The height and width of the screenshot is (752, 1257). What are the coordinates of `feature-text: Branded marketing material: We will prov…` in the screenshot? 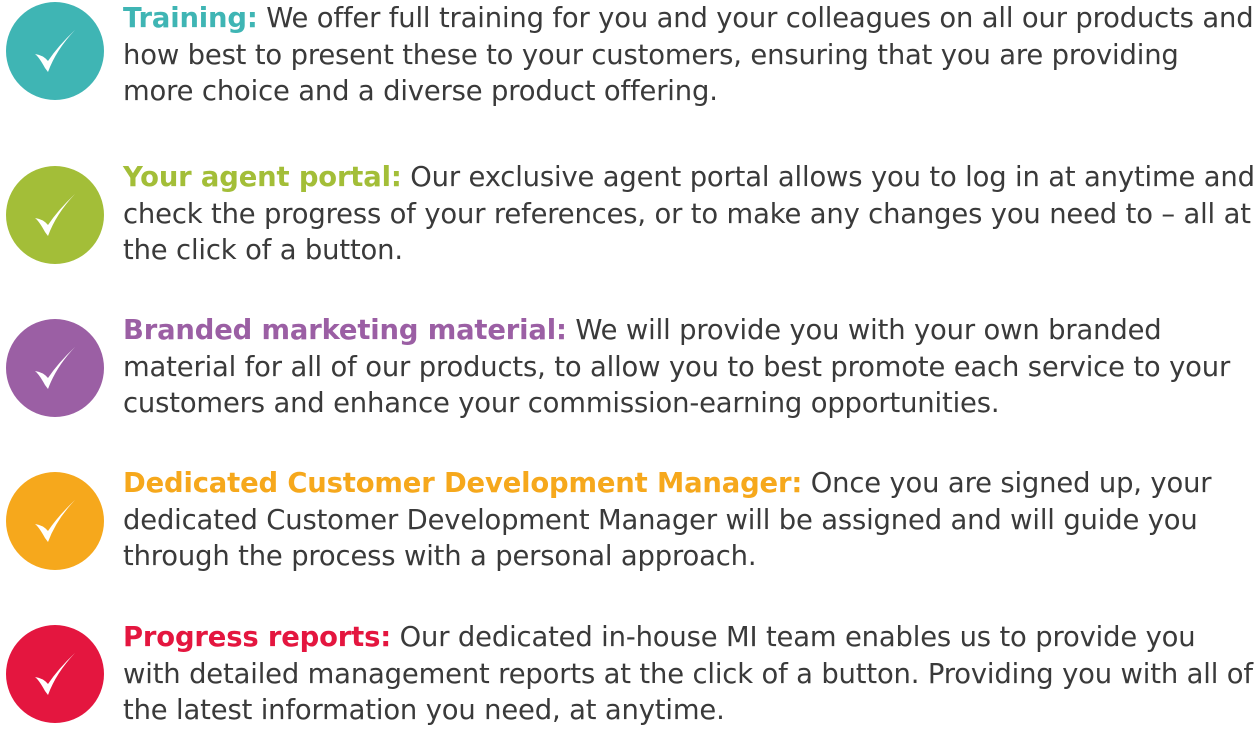 It's located at (690, 368).